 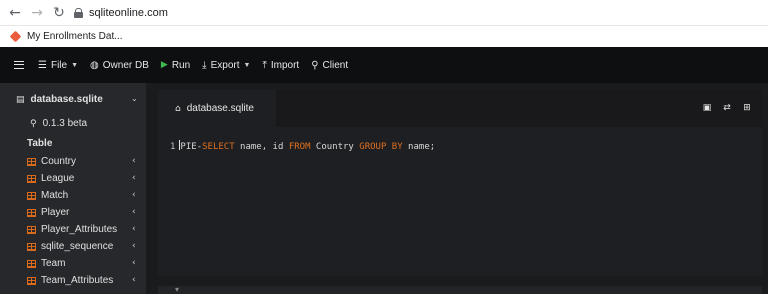 I want to click on editor-actions: ▣ ⇄ ⊞, so click(x=727, y=108).